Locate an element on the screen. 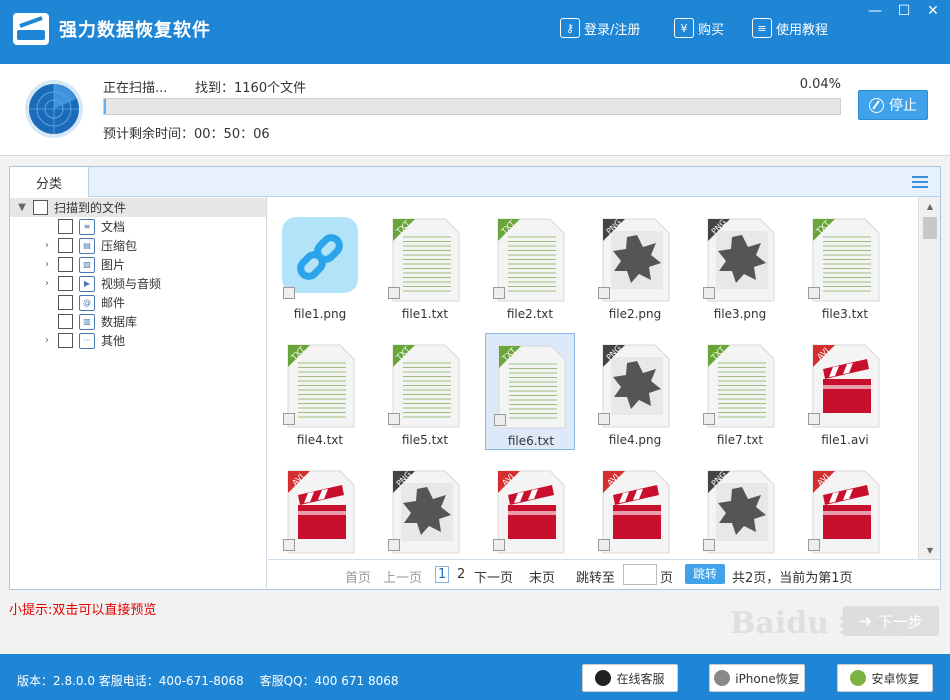 The width and height of the screenshot is (950, 700). prev-page-link: 上一页 is located at coordinates (402, 576).